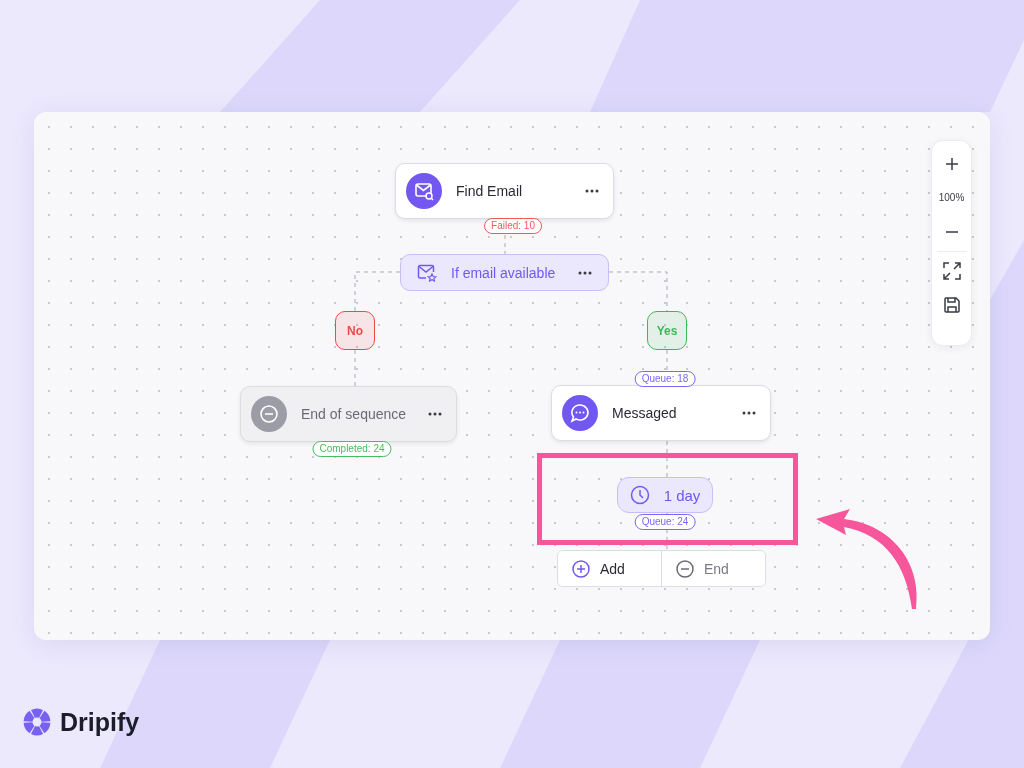  What do you see at coordinates (951, 271) in the screenshot?
I see `expand-icon` at bounding box center [951, 271].